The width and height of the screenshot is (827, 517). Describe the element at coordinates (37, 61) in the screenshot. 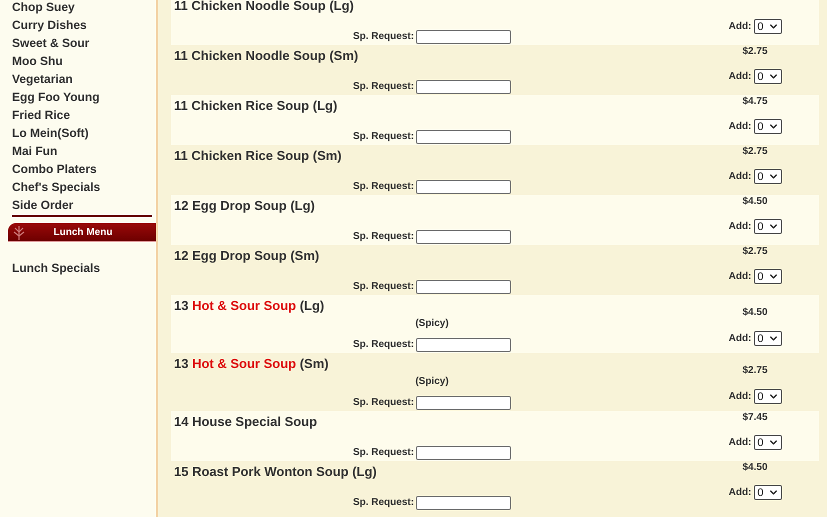

I see `category-link: Moo Shu` at that location.